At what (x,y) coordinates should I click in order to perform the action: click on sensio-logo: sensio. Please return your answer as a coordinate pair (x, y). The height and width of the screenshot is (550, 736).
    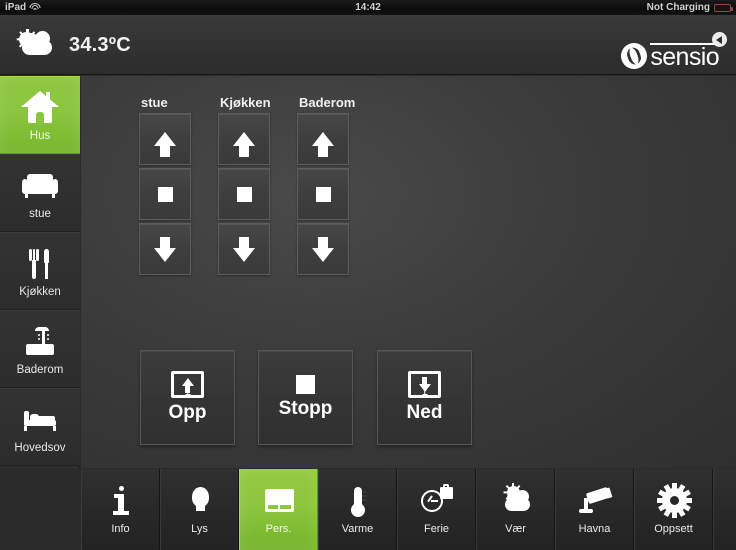
    Looking at the image, I should click on (670, 57).